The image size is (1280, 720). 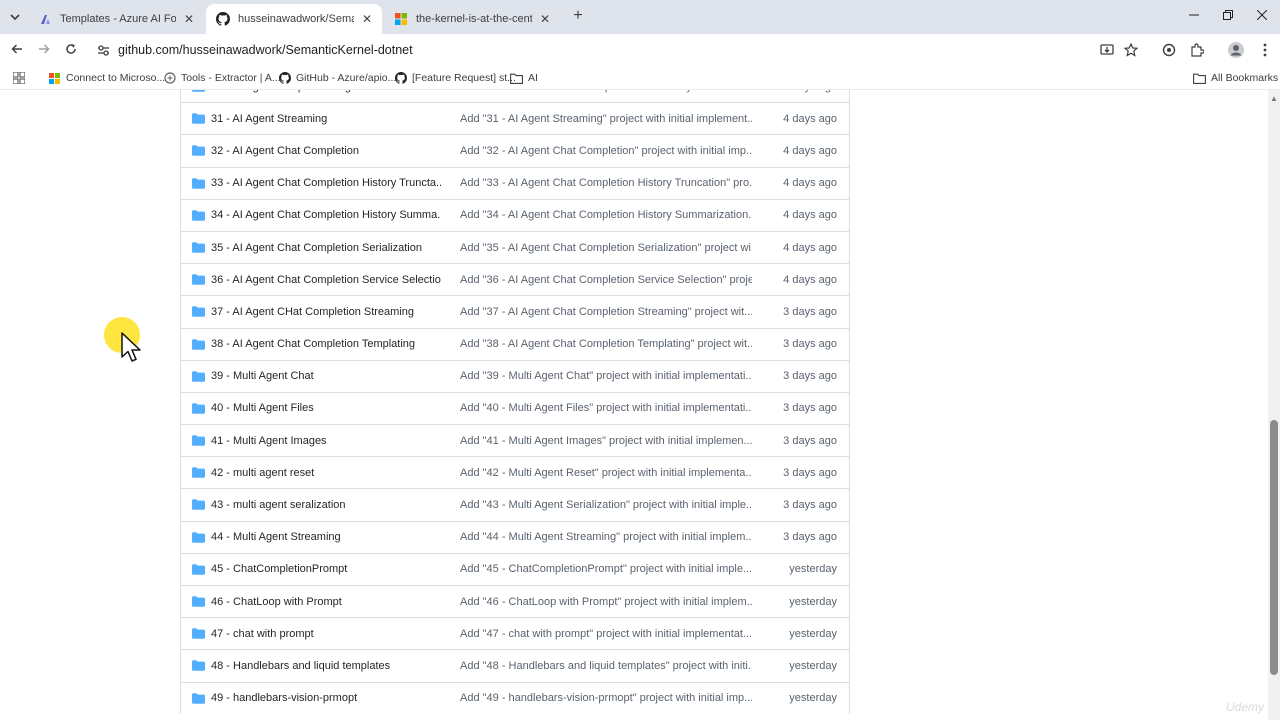 I want to click on file-name-link: 37 - AI Agent CHat Completion Streaming, so click(x=326, y=312).